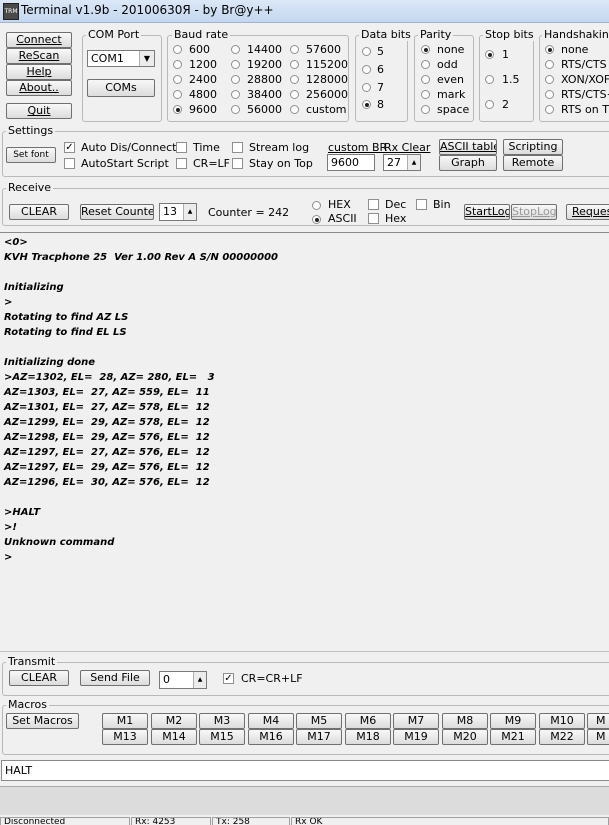 The image size is (609, 825). I want to click on macro-button-m4: M4, so click(271, 721).